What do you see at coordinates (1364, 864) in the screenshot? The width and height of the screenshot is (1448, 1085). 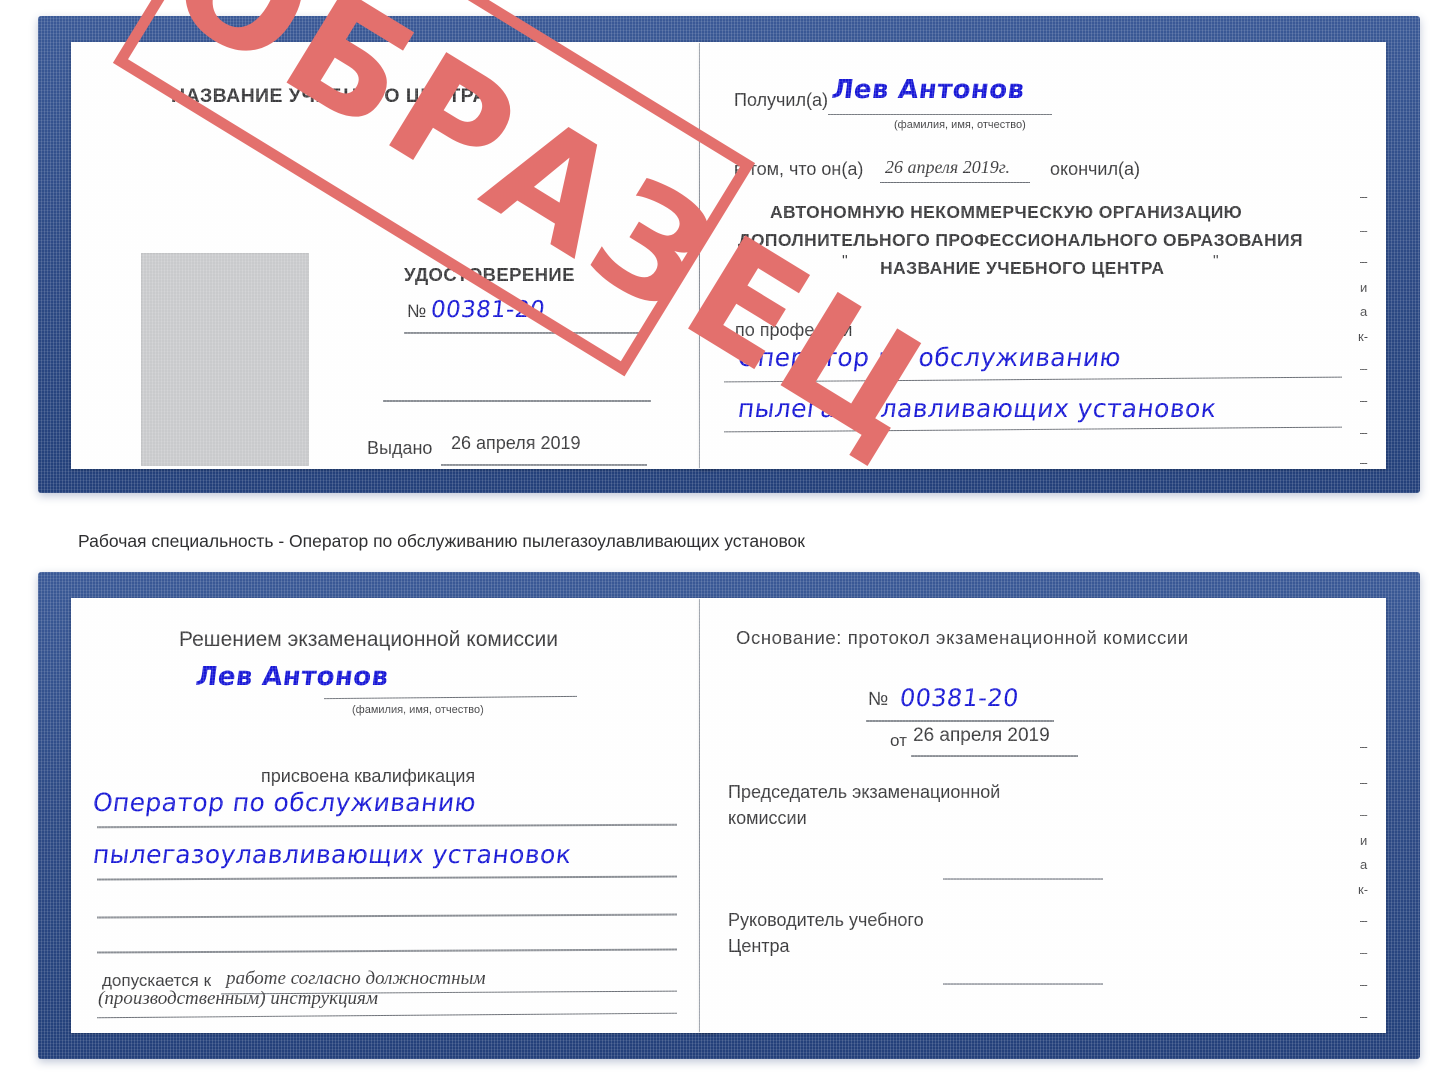 I see `edge-mark-b5: а` at bounding box center [1364, 864].